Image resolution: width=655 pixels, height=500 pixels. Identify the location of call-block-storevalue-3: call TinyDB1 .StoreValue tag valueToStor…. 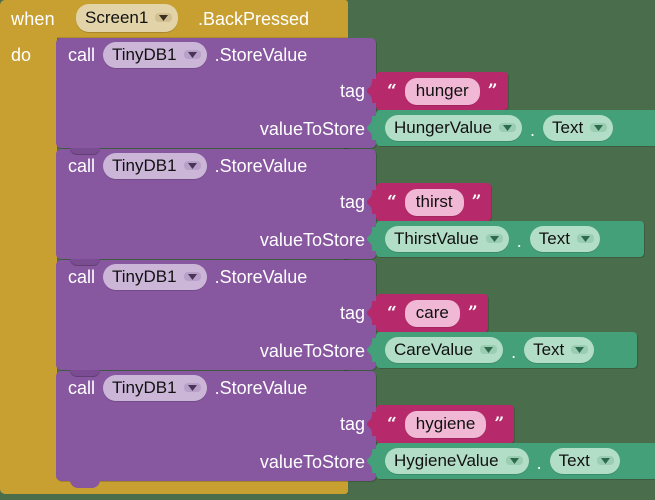
(216, 318).